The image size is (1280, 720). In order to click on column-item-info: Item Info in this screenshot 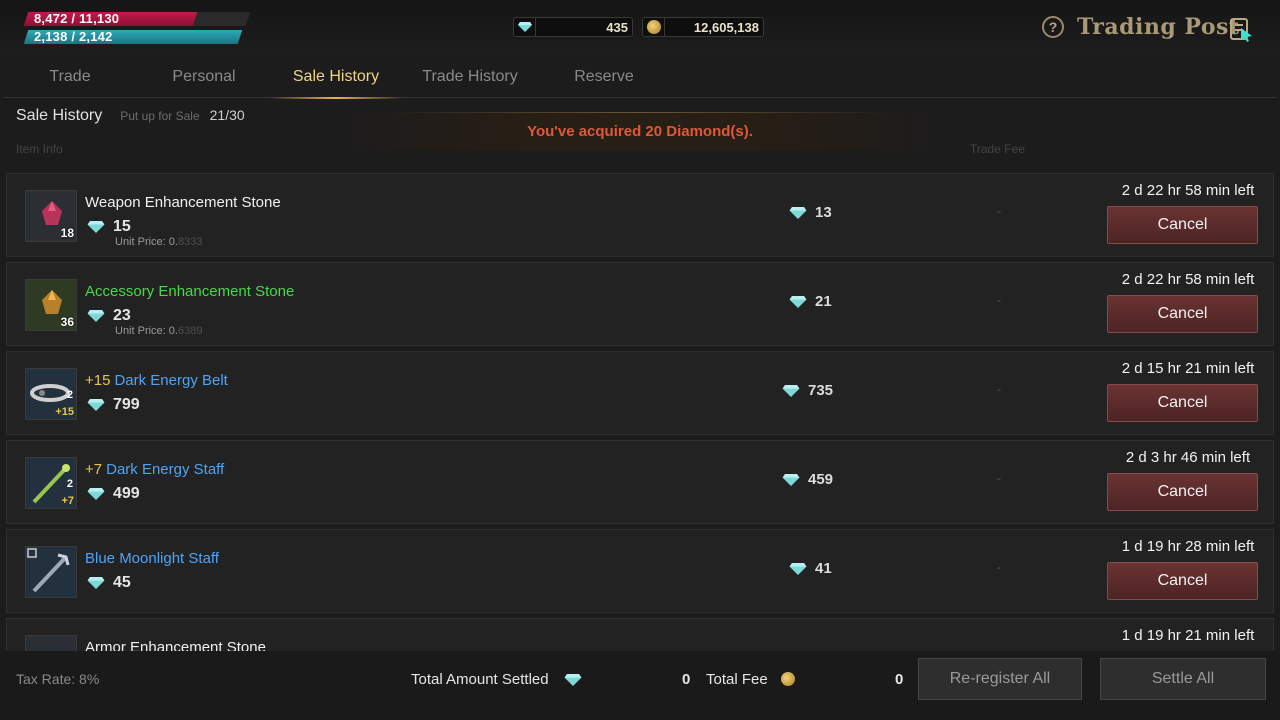, I will do `click(39, 149)`.